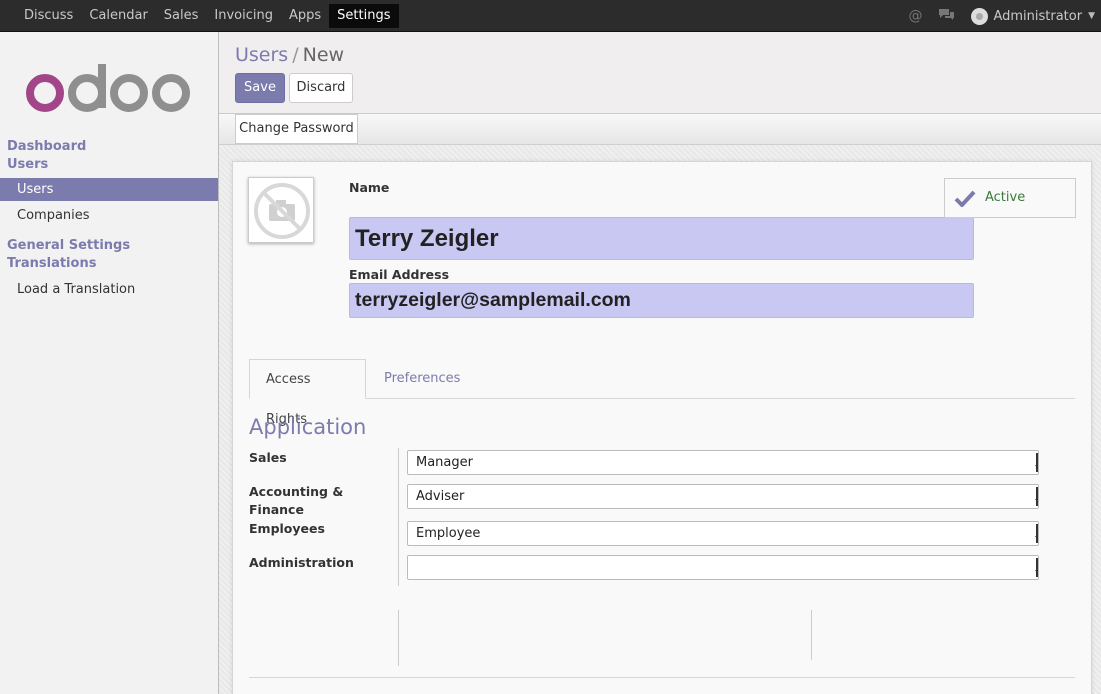 The width and height of the screenshot is (1101, 694). I want to click on breadcrumb-current: New, so click(323, 55).